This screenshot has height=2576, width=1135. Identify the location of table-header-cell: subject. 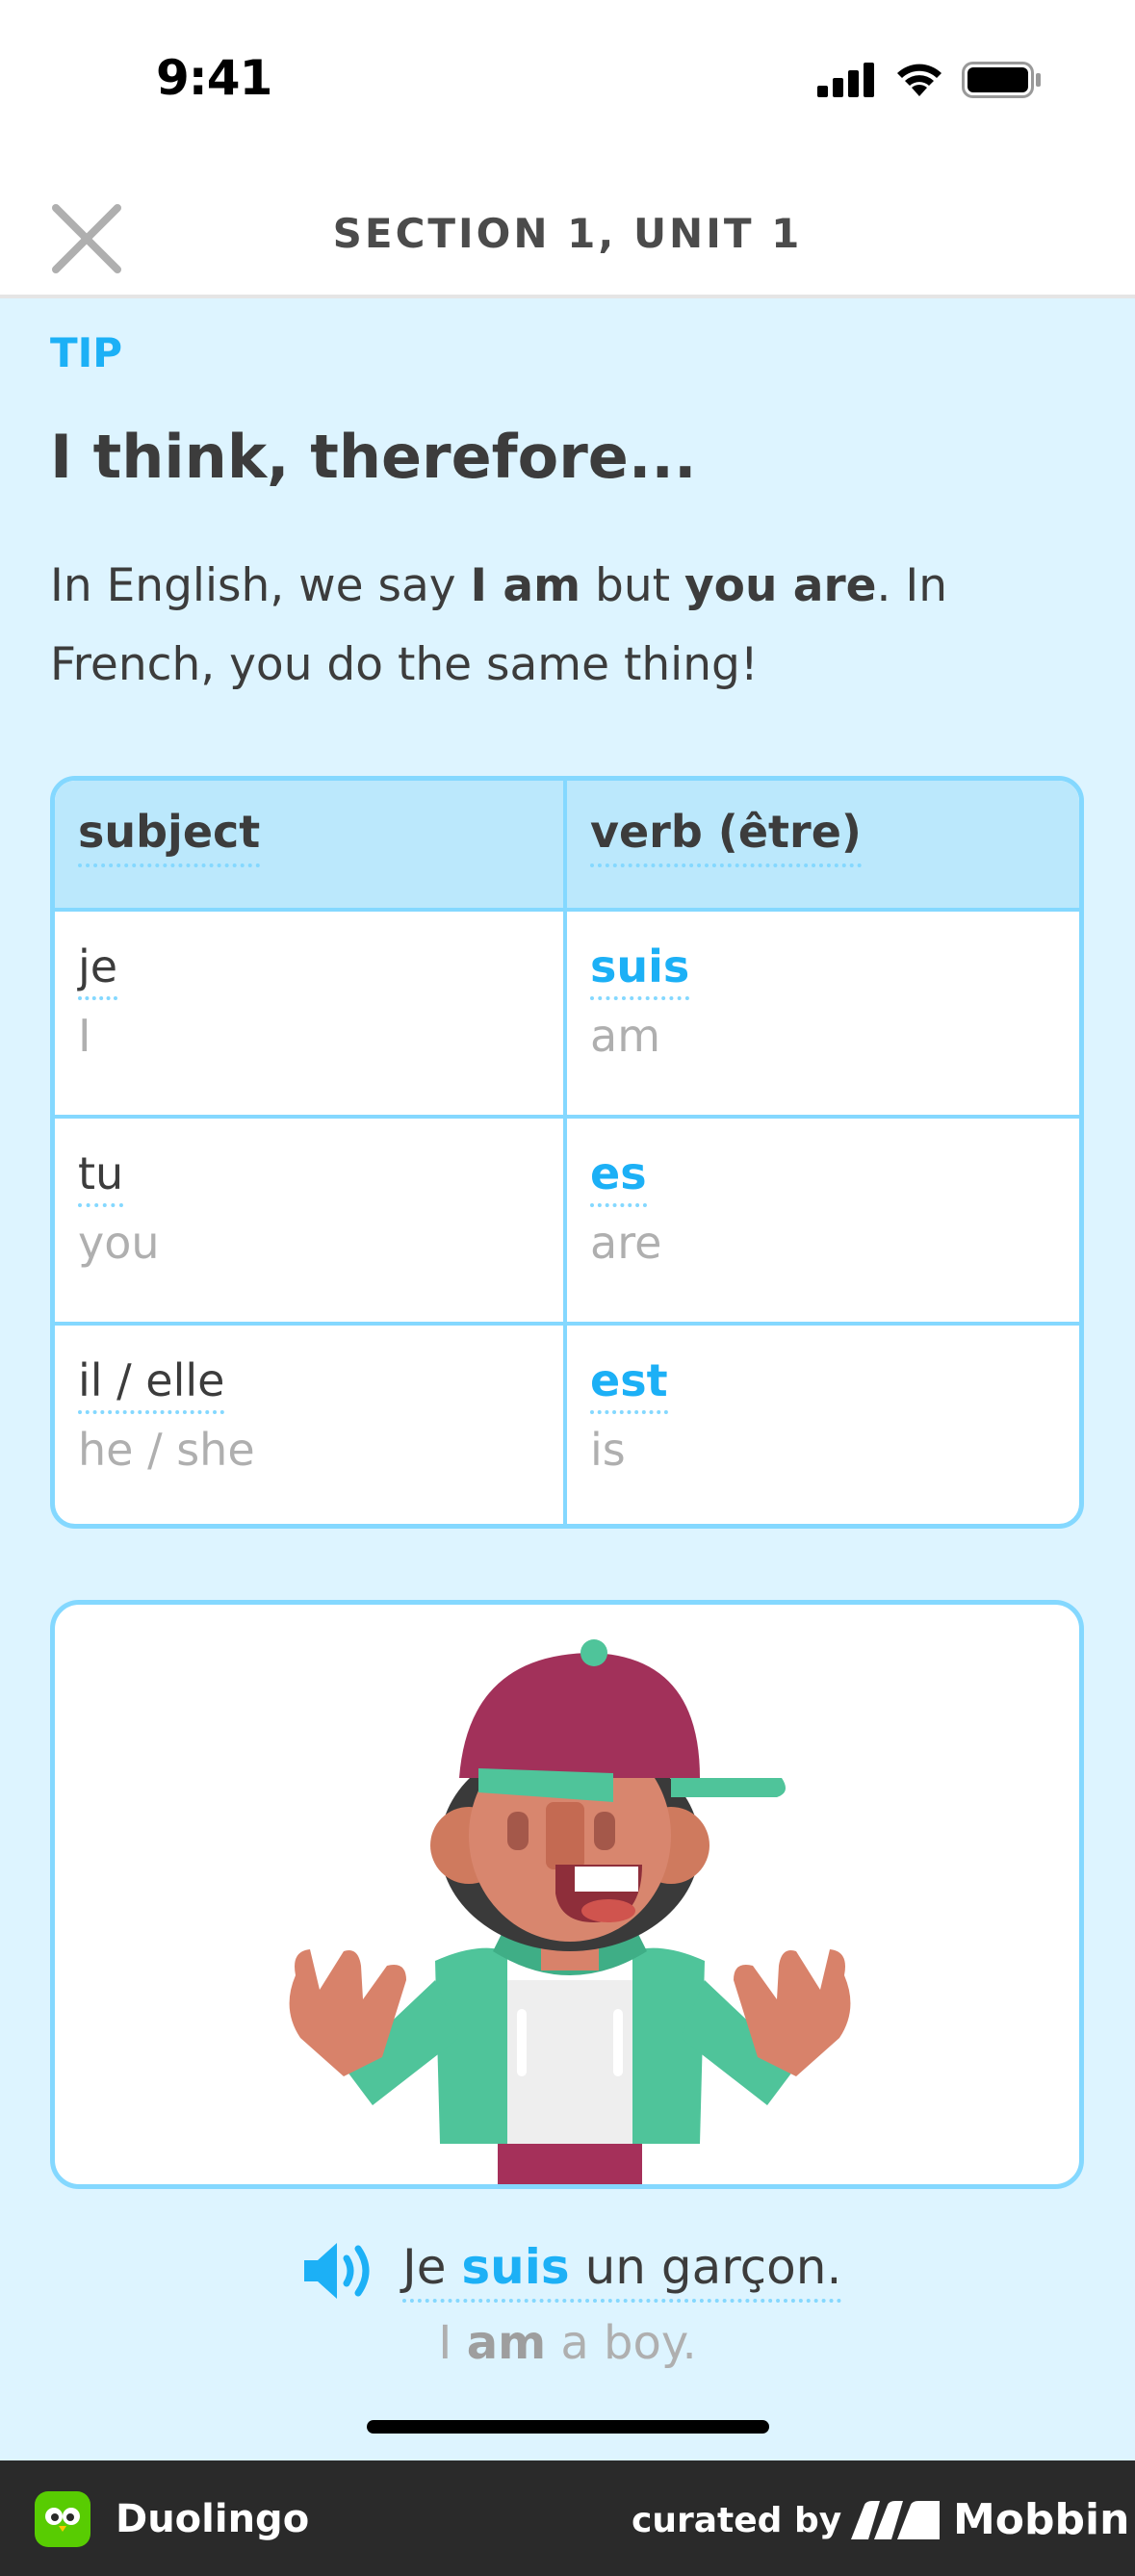
(311, 845).